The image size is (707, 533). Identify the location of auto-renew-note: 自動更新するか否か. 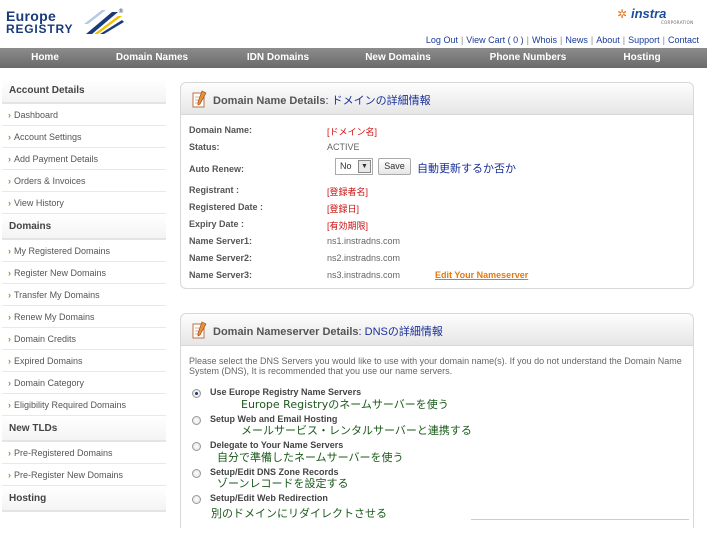
(466, 168).